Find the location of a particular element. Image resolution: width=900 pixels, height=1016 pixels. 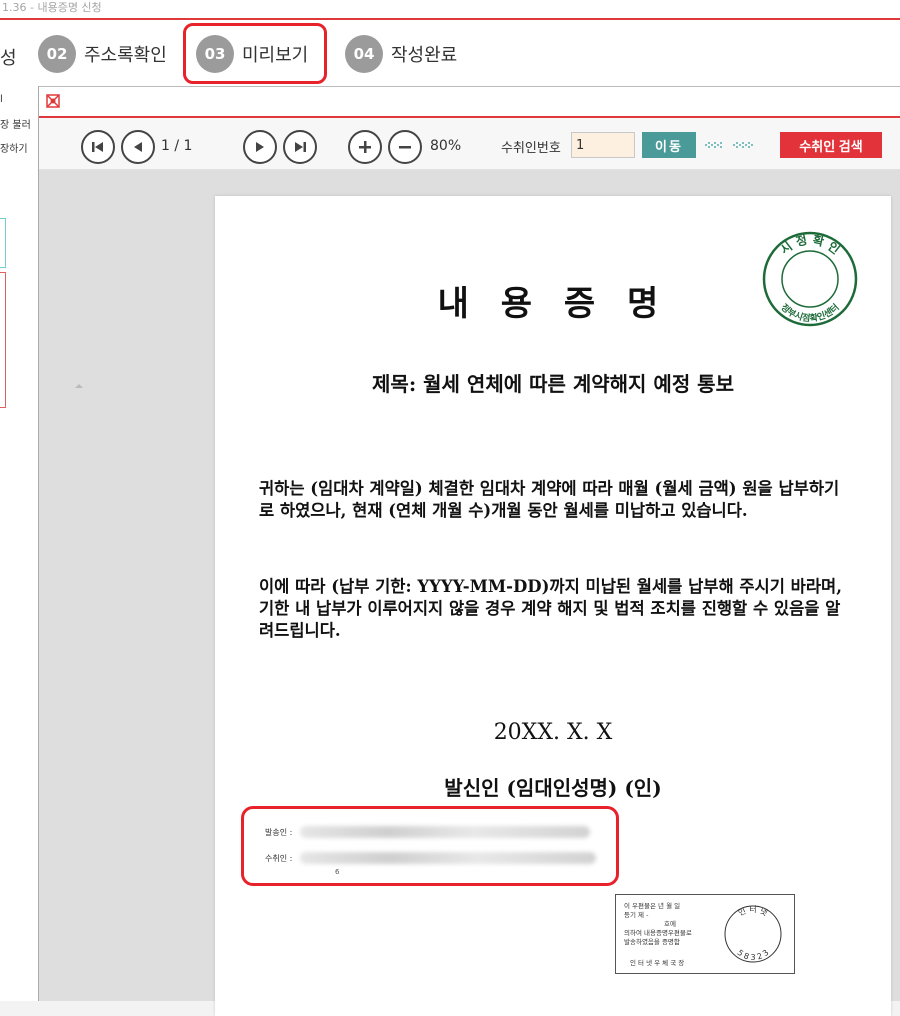

left-panel-box is located at coordinates (3, 243).